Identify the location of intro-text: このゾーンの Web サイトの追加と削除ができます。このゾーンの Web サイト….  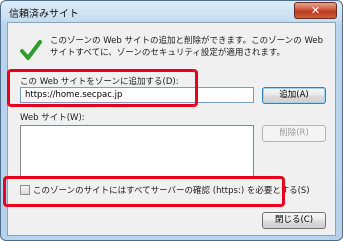
(186, 47).